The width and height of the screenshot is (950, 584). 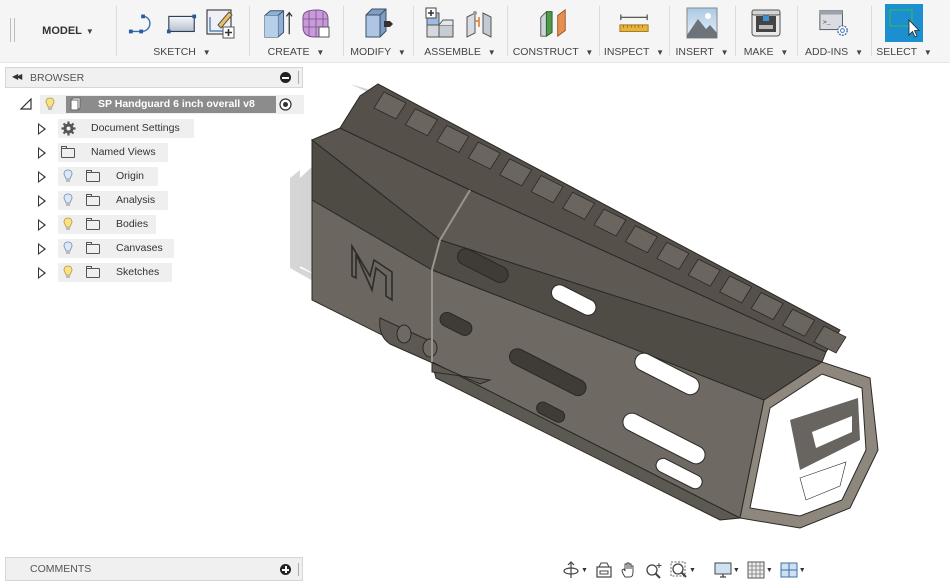 I want to click on zoom-button, so click(x=654, y=570).